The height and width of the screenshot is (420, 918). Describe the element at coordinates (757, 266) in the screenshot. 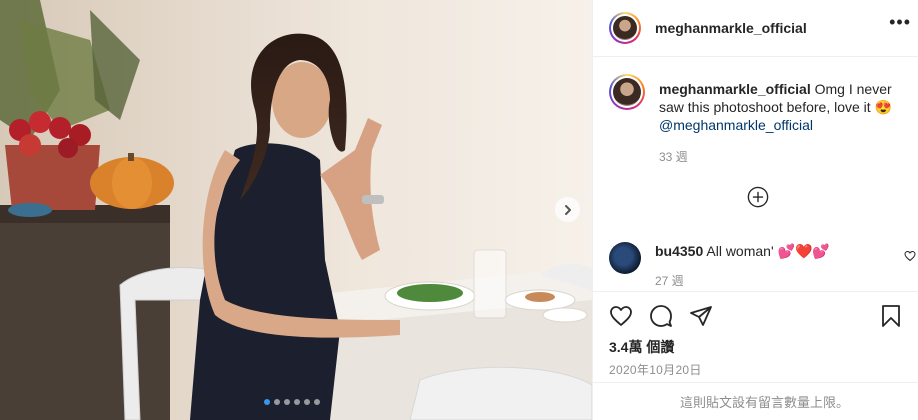

I see `comment-item: bu4350 All woman' 💕❤️💕 27 週` at that location.